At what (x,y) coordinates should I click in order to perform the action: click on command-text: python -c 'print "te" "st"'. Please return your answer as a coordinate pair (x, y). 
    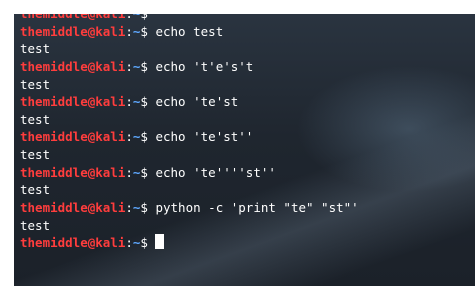
    Looking at the image, I should click on (257, 208).